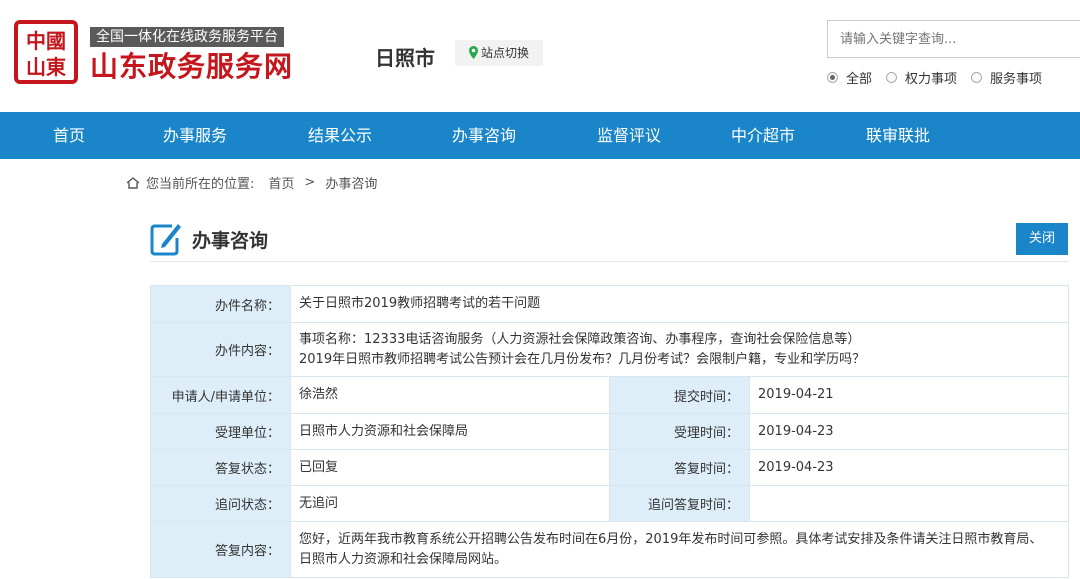 Image resolution: width=1080 pixels, height=579 pixels. Describe the element at coordinates (763, 135) in the screenshot. I see `nav-item-agency-market: 中介超市` at that location.